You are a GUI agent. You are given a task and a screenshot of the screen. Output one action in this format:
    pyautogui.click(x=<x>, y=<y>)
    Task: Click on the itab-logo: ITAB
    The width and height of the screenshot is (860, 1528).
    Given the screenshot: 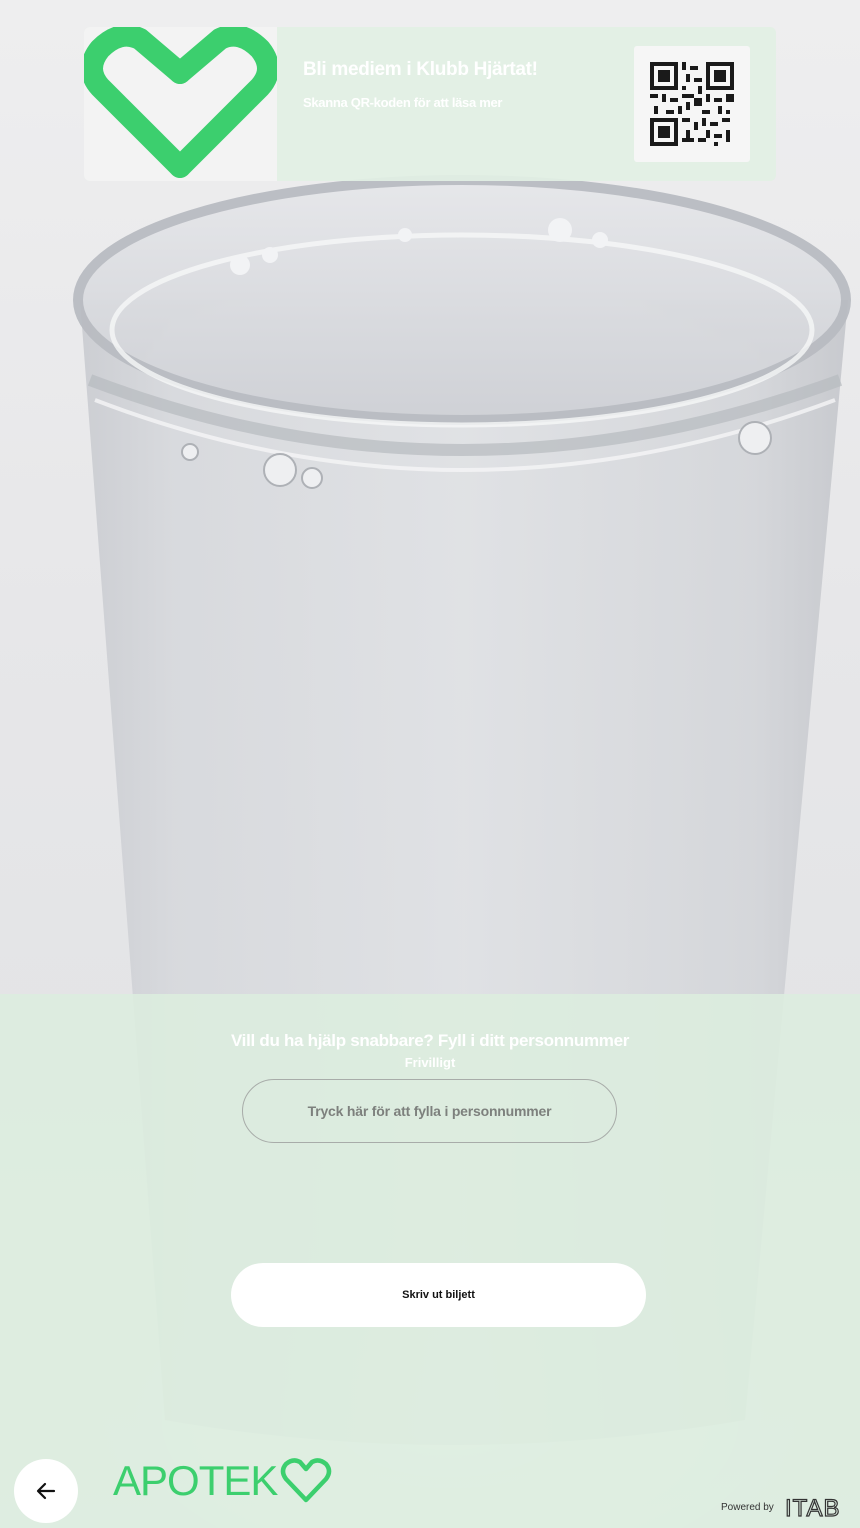 What is the action you would take?
    pyautogui.click(x=813, y=1508)
    